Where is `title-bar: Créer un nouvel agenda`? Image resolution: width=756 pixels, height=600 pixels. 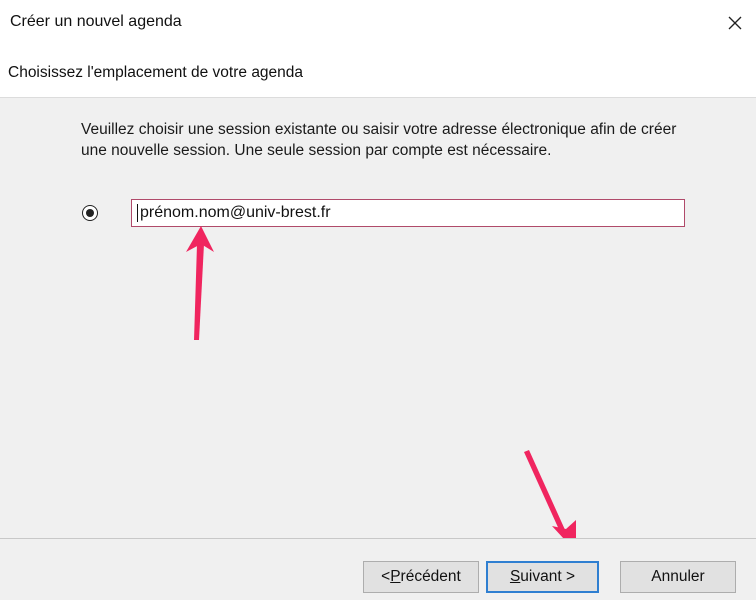
title-bar: Créer un nouvel agenda is located at coordinates (378, 23).